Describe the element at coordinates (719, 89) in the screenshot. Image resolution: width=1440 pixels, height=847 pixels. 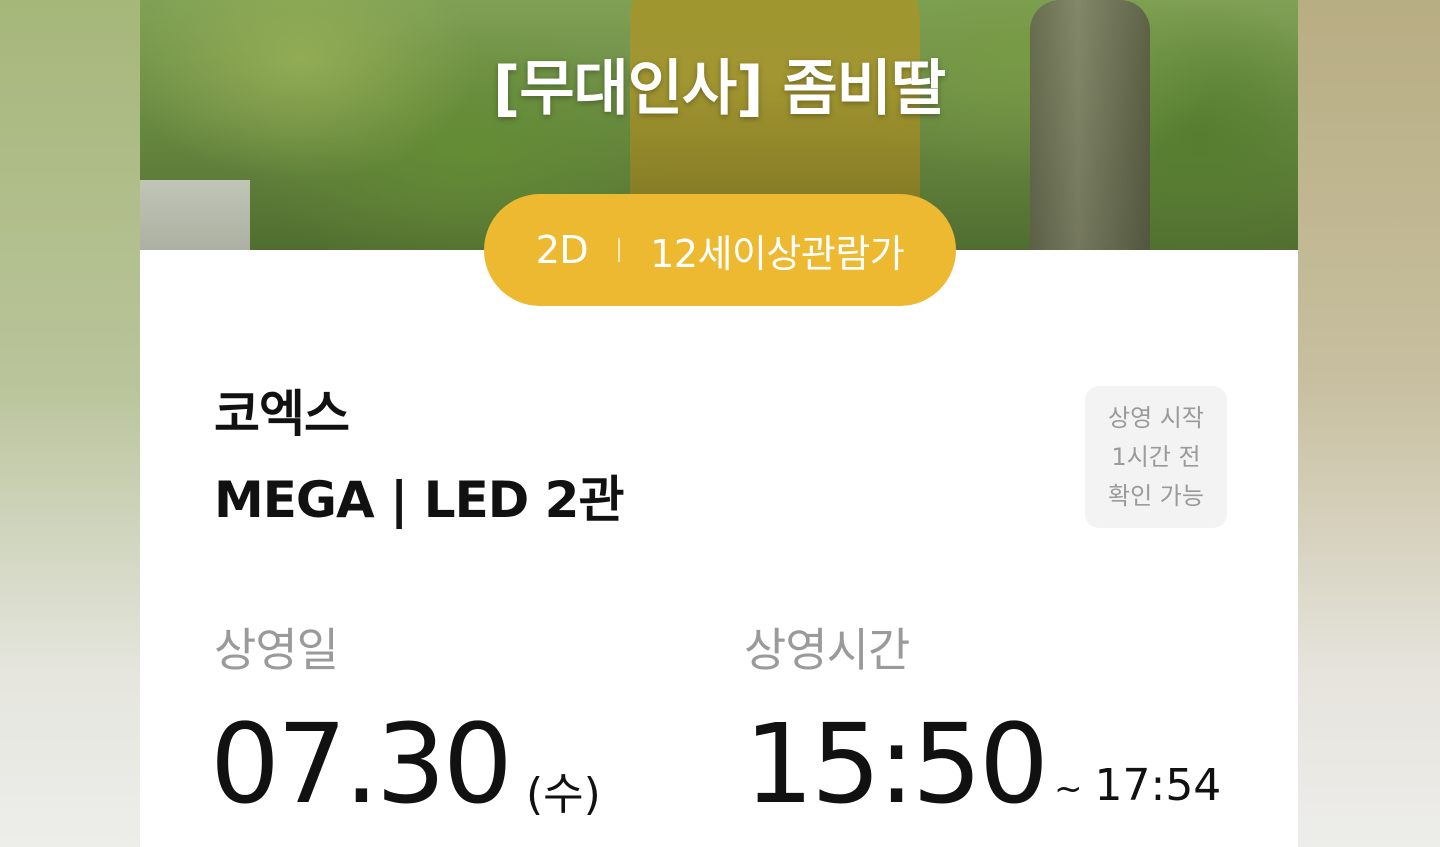
I see `movie-title: [무대인사] 좀비딸` at that location.